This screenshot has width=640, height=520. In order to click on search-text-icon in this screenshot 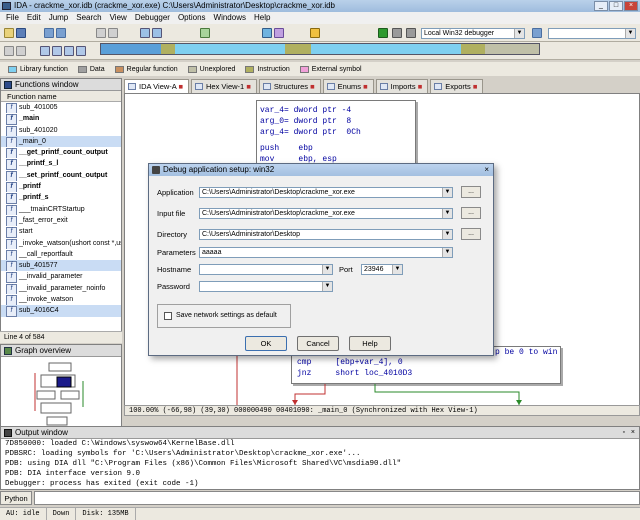, I will do `click(157, 33)`.